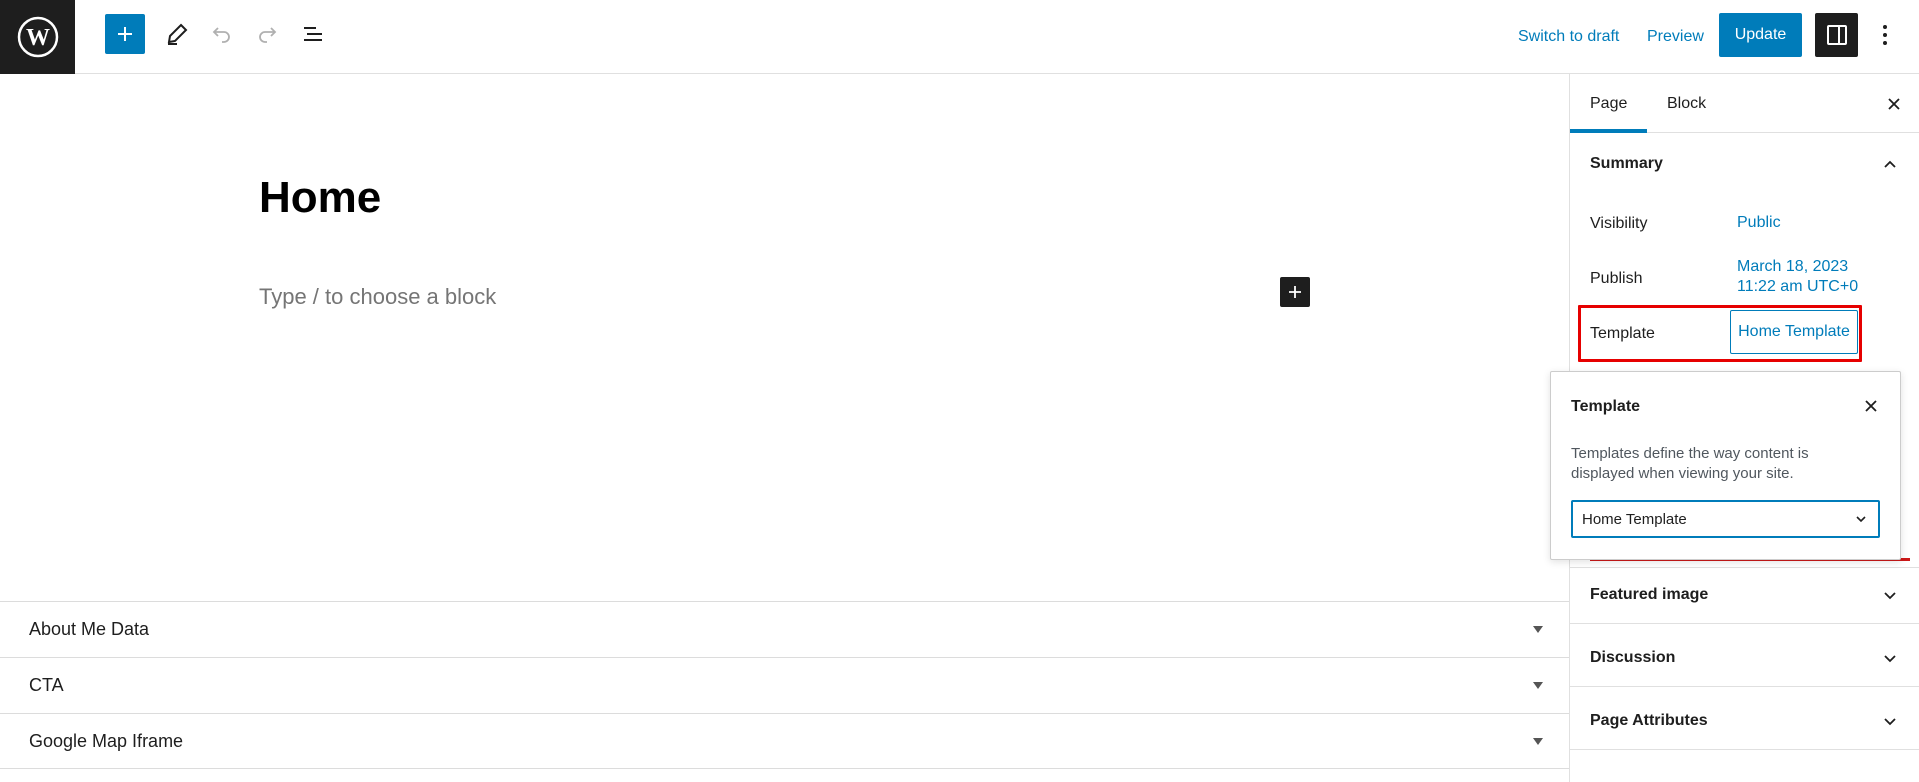  Describe the element at coordinates (1744, 103) in the screenshot. I see `sidebar-tabs: Page Block` at that location.